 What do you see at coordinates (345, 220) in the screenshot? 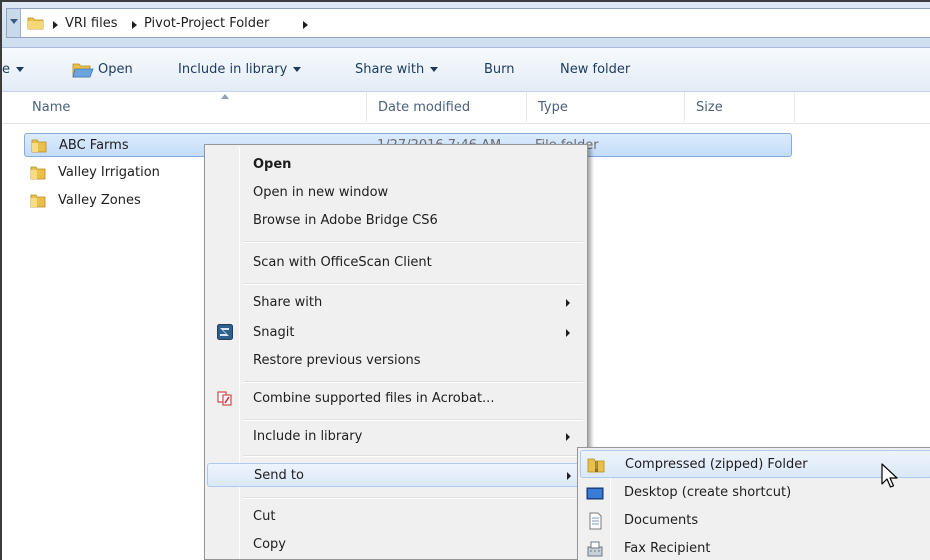
I see `menu-item-label: Browse in Adobe Bridge CS6` at bounding box center [345, 220].